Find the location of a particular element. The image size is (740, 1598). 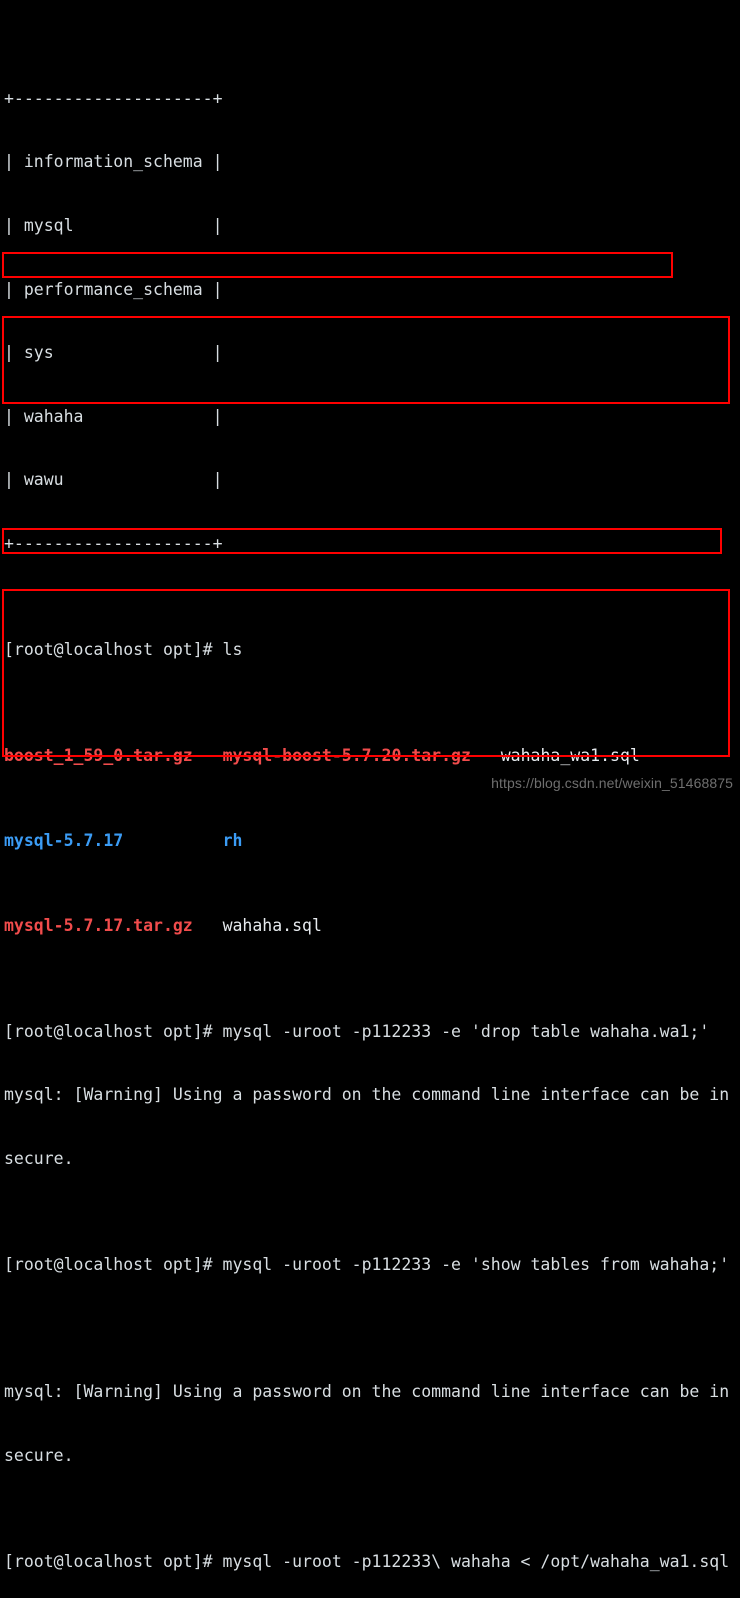

ls-item-mysql-boost-archive: mysql-boost-5.7.20.tar.gz is located at coordinates (347, 755).